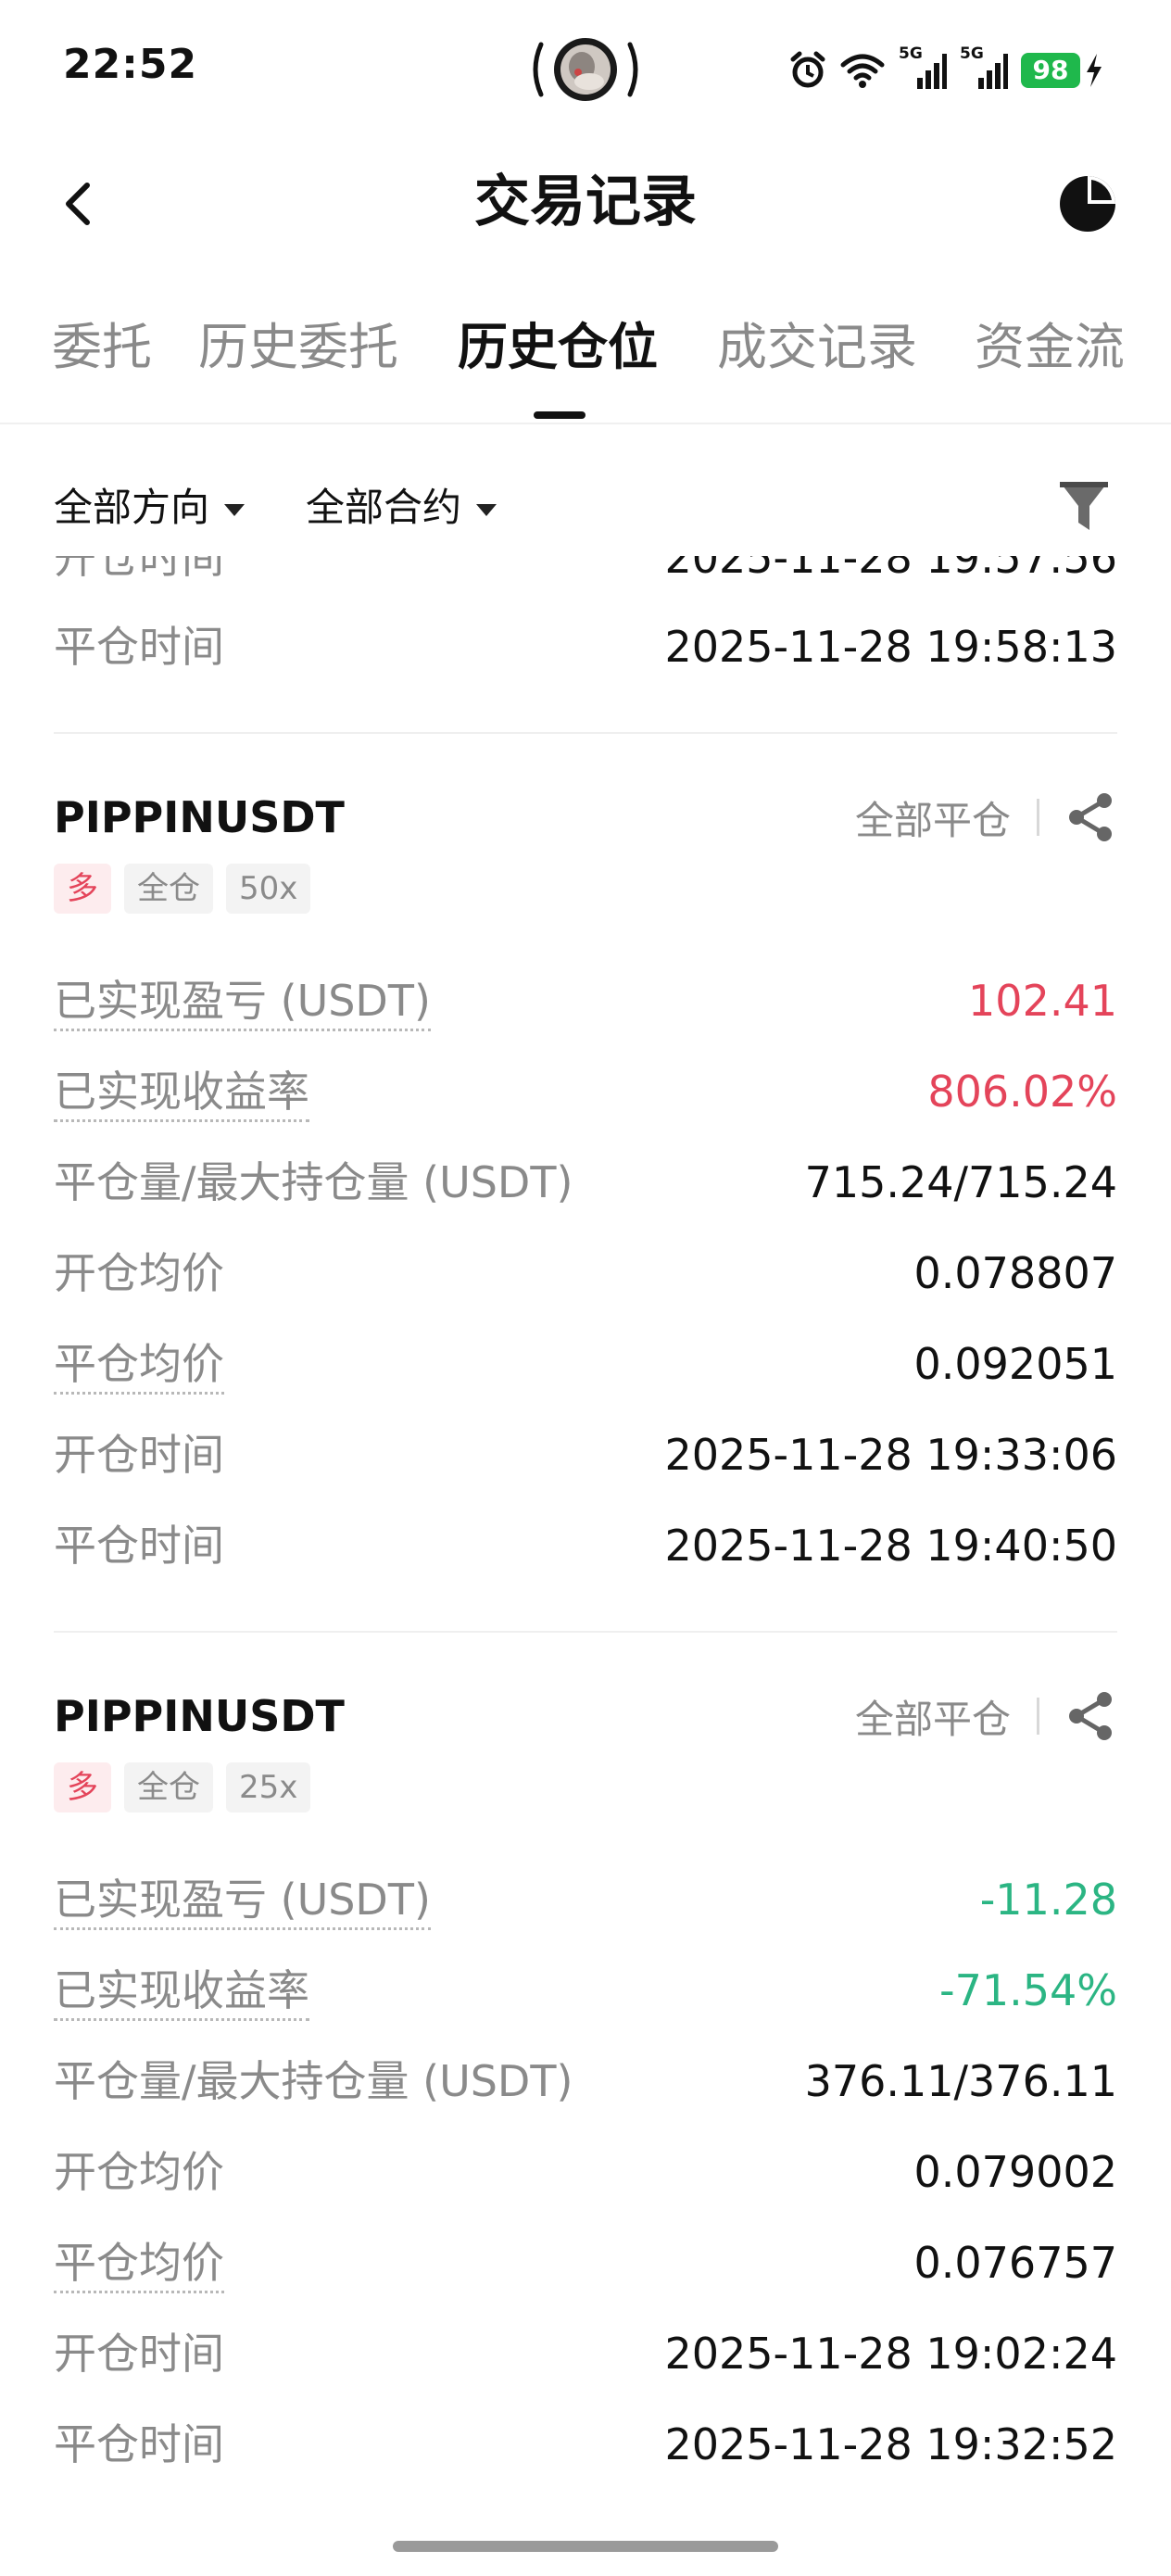 The width and height of the screenshot is (1171, 2576). What do you see at coordinates (1095, 70) in the screenshot?
I see `charging-bolt-icon` at bounding box center [1095, 70].